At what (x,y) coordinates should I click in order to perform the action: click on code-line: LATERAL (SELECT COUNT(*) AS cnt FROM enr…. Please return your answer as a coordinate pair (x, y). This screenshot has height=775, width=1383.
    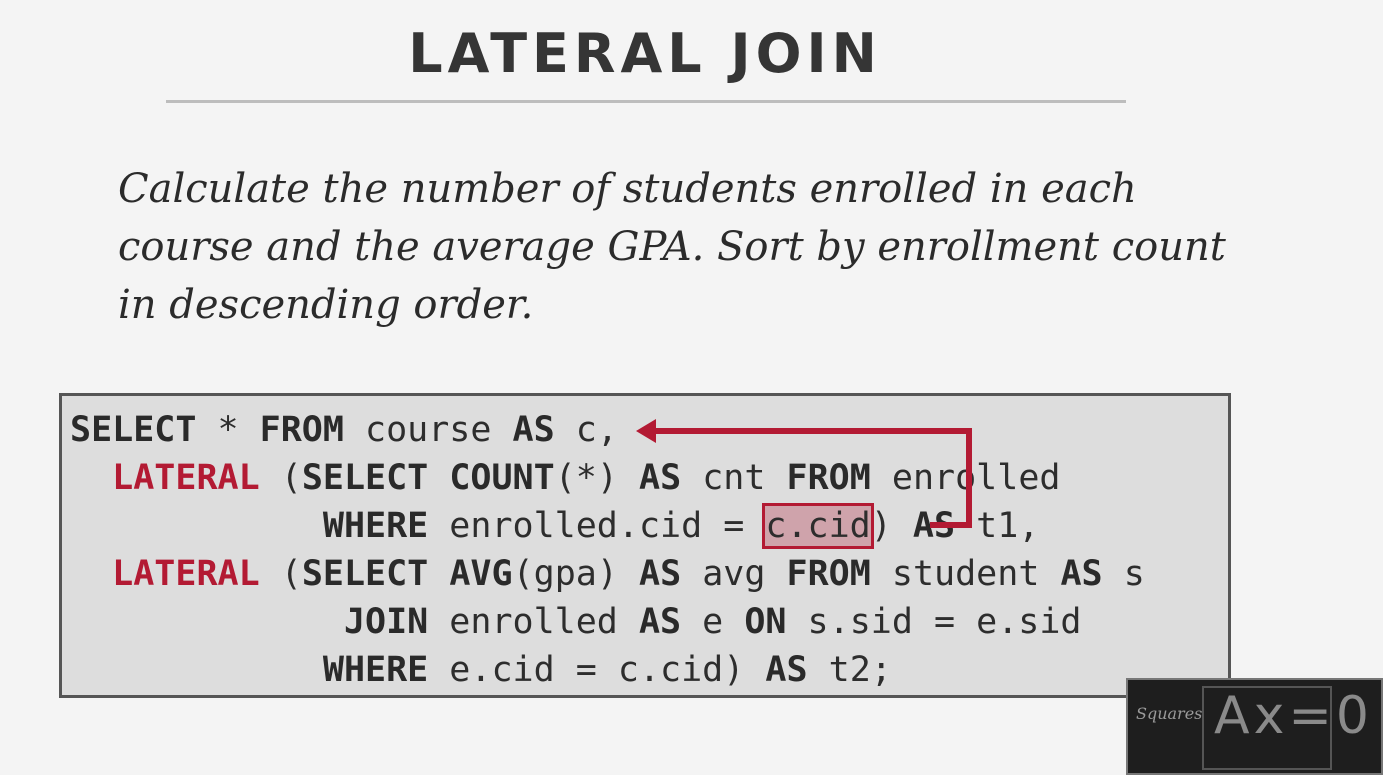
    Looking at the image, I should click on (607, 478).